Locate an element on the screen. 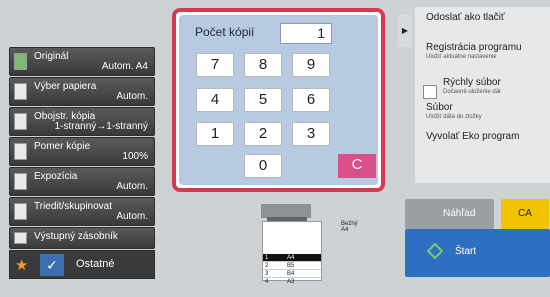 Image resolution: width=550 pixels, height=297 pixels. sidebar-item-original: Originál Autom. A4 is located at coordinates (82, 61).